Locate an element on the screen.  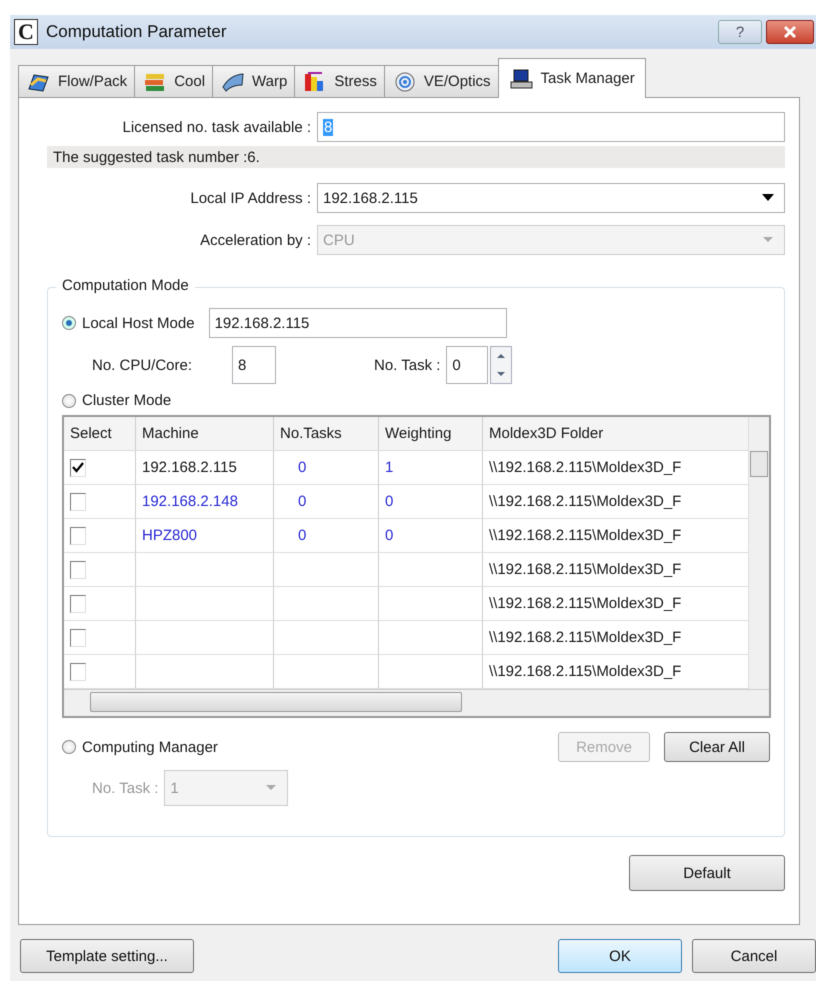
vertical-scrollbar is located at coordinates (758, 553).